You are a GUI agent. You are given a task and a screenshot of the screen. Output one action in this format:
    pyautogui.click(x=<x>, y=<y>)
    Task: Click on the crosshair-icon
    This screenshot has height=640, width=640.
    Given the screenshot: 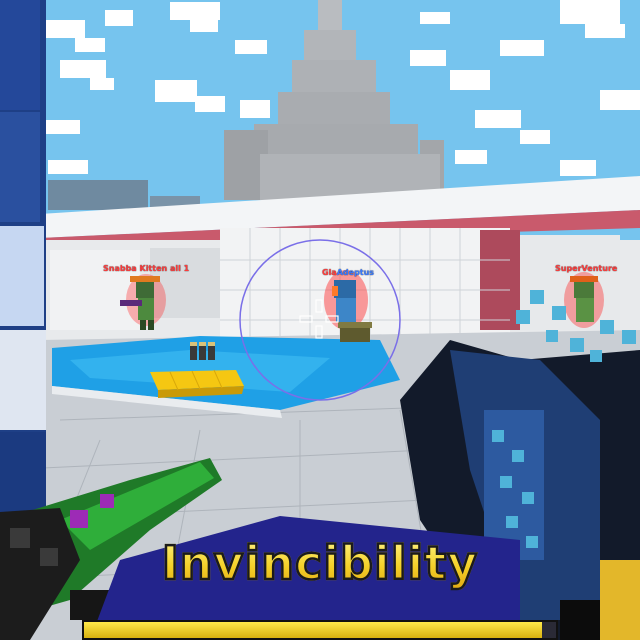 What is the action you would take?
    pyautogui.click(x=319, y=319)
    